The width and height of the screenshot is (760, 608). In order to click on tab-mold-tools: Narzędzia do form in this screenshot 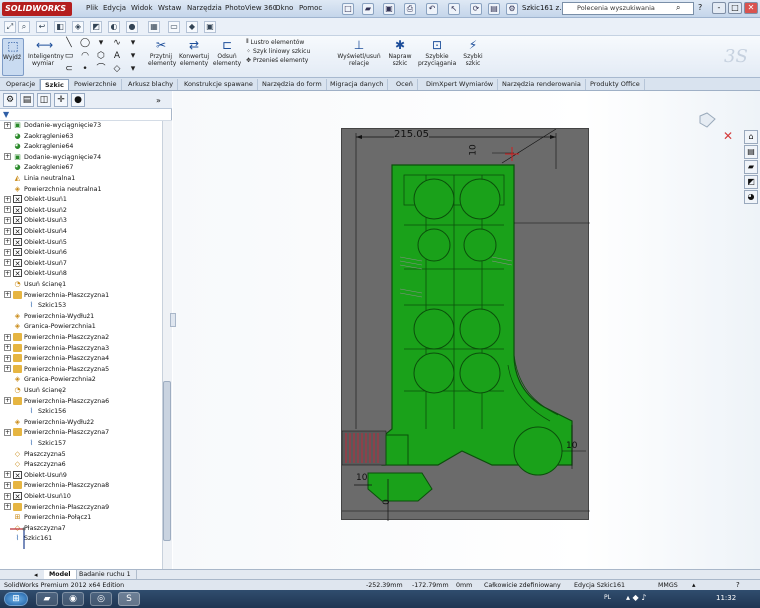, I will do `click(292, 84)`.